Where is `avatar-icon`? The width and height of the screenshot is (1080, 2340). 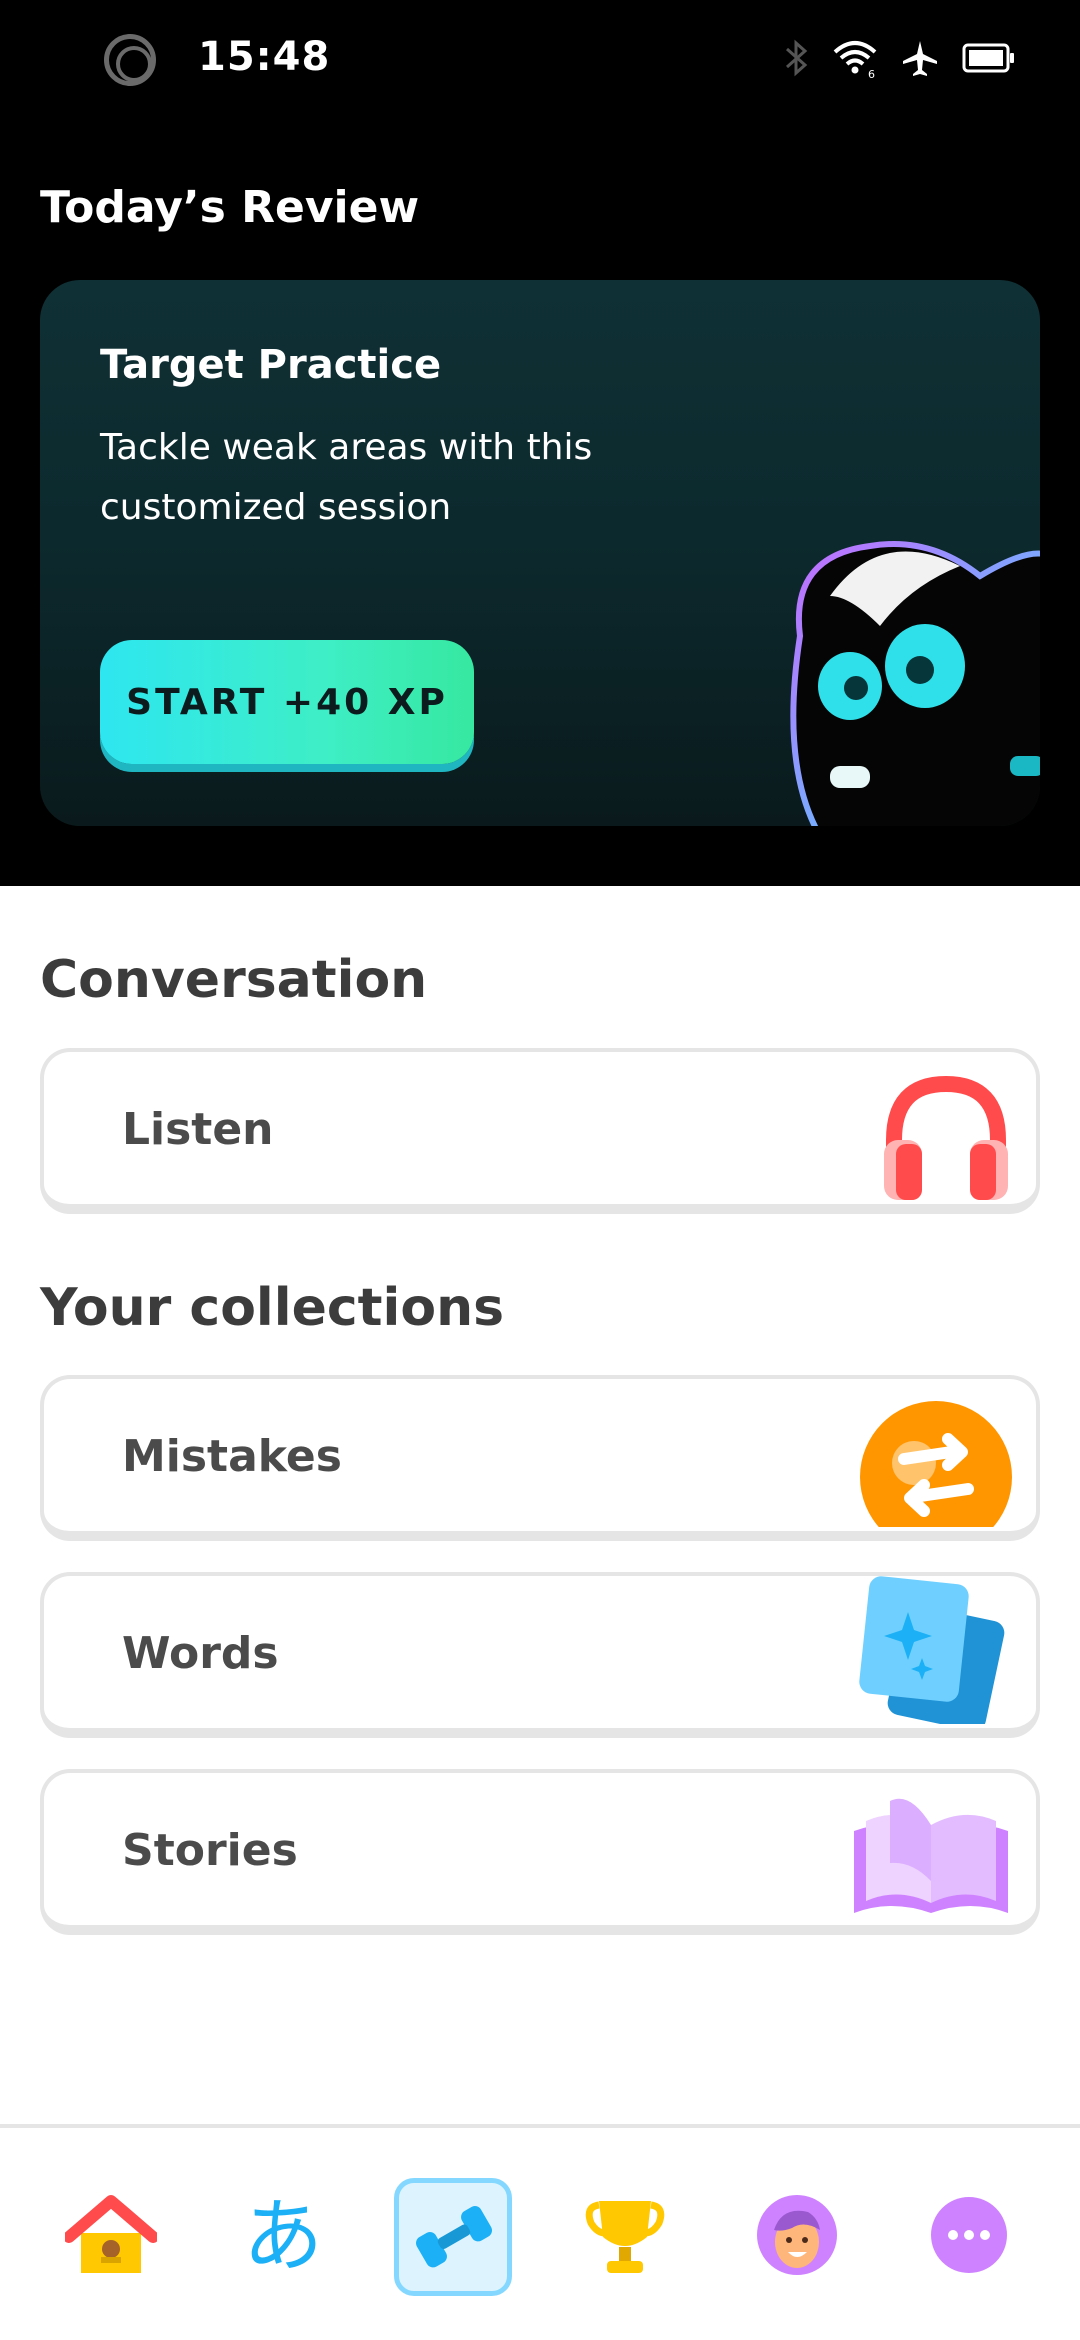
avatar-icon is located at coordinates (797, 2237).